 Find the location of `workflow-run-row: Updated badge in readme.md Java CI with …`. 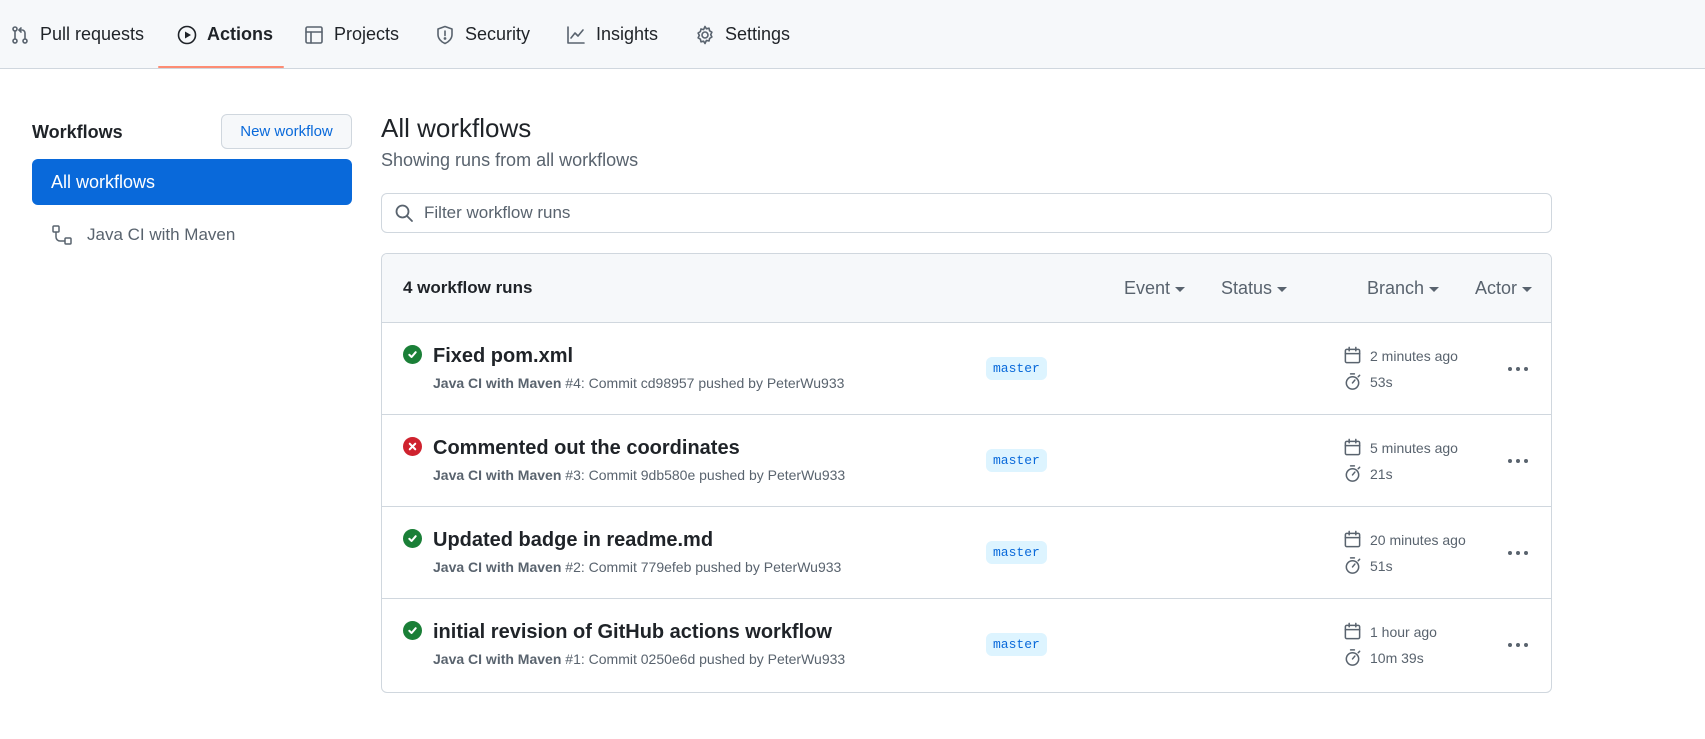

workflow-run-row: Updated badge in readme.md Java CI with … is located at coordinates (966, 553).